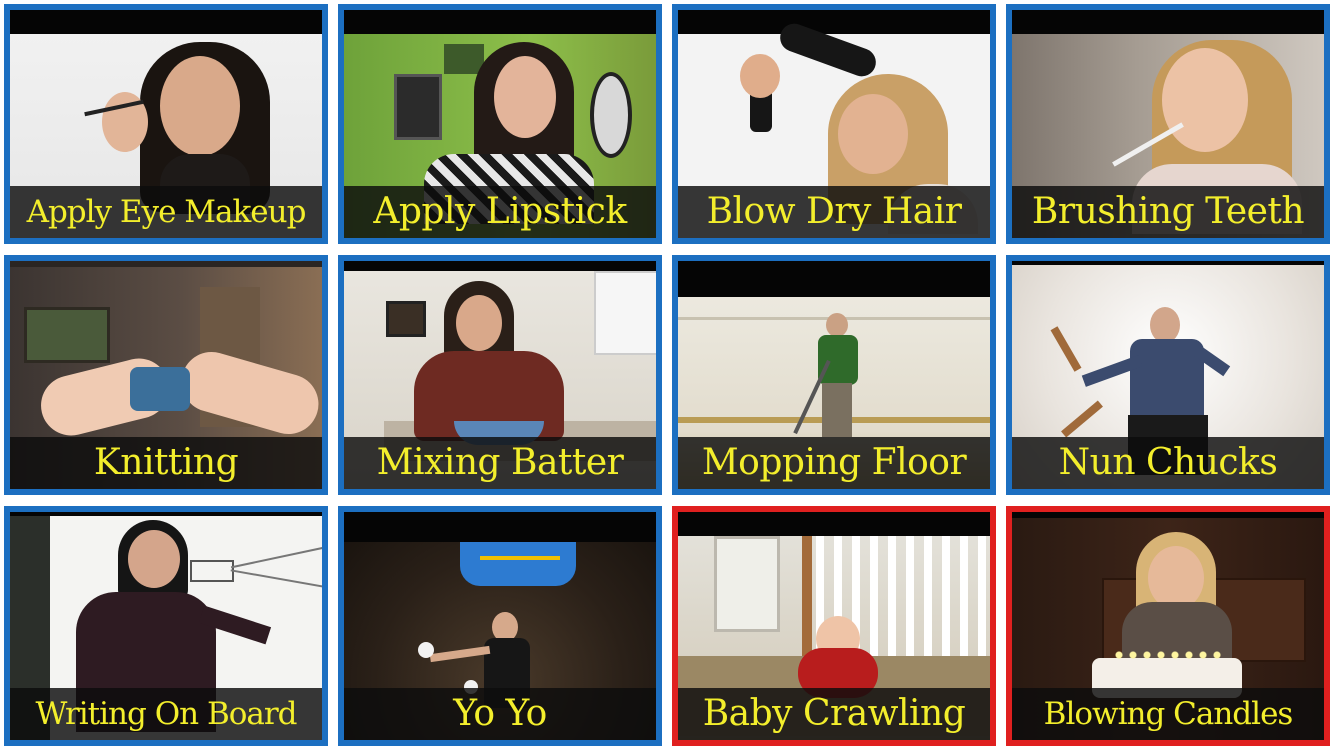 The height and width of the screenshot is (754, 1336). Describe the element at coordinates (834, 714) in the screenshot. I see `tile-label: Baby Crawling` at that location.